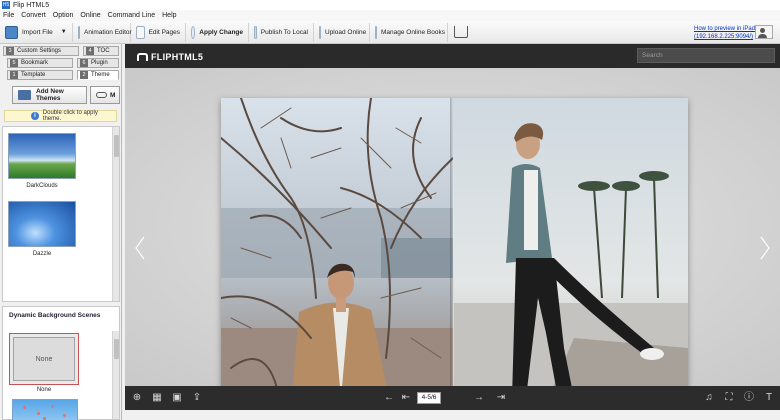 The width and height of the screenshot is (780, 420). Describe the element at coordinates (764, 32) in the screenshot. I see `user-icon` at that location.